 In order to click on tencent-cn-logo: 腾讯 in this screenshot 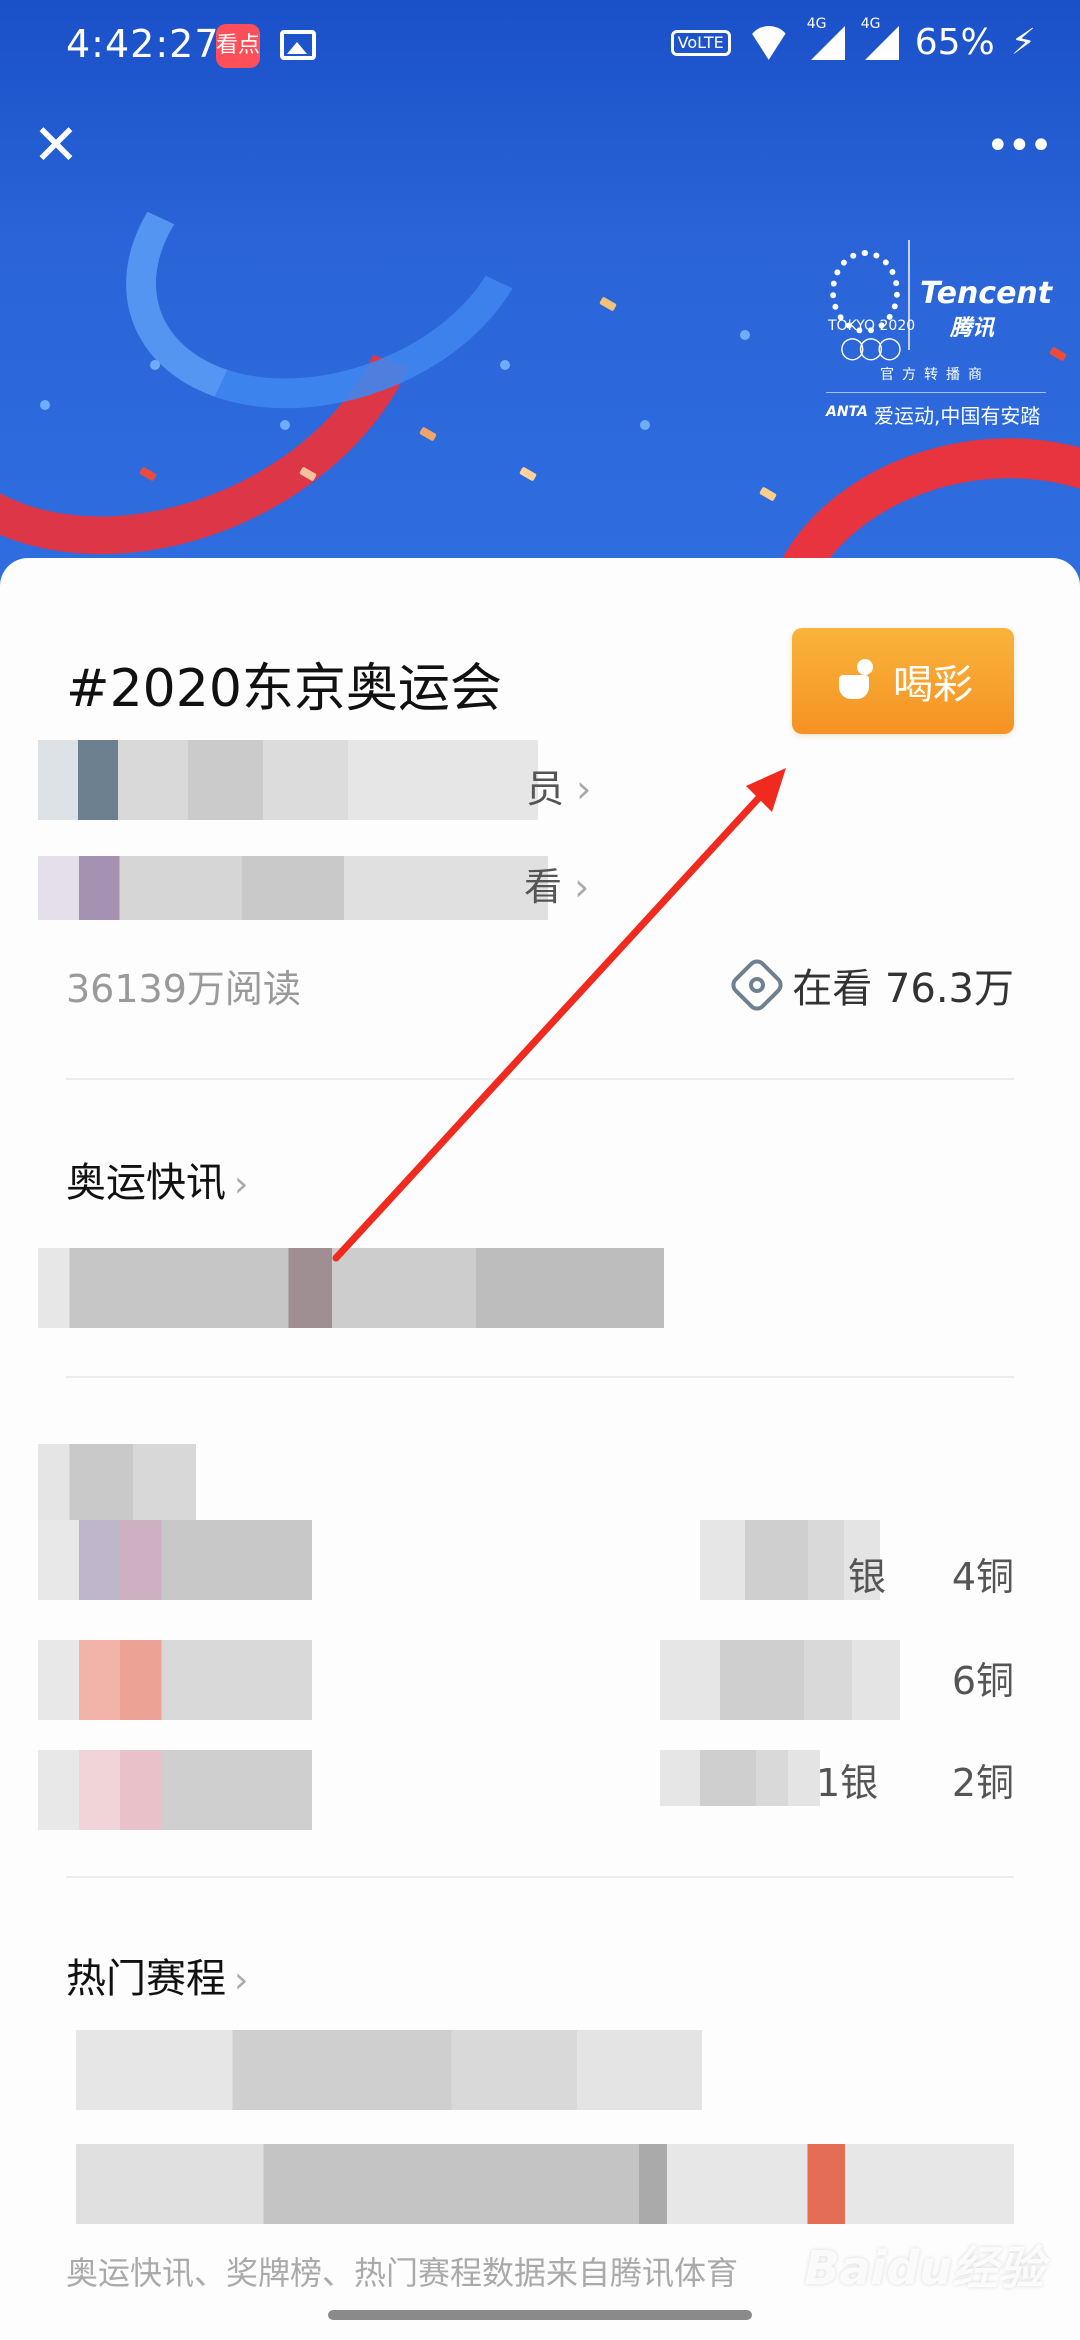, I will do `click(972, 328)`.